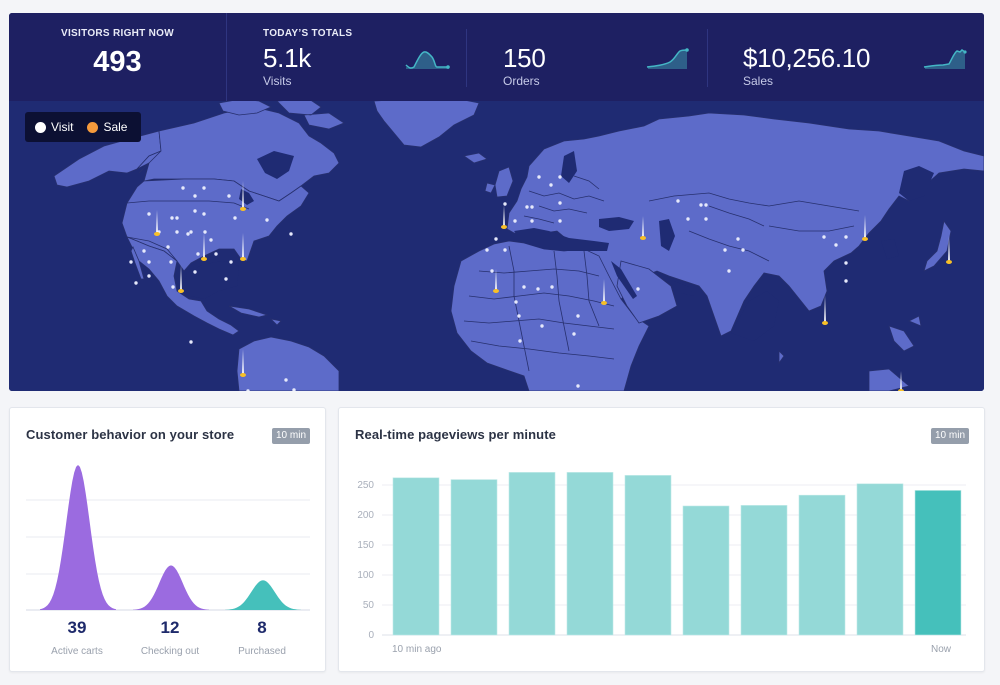 This screenshot has width=1000, height=685. Describe the element at coordinates (287, 58) in the screenshot. I see `visits-value: 5.1k` at that location.